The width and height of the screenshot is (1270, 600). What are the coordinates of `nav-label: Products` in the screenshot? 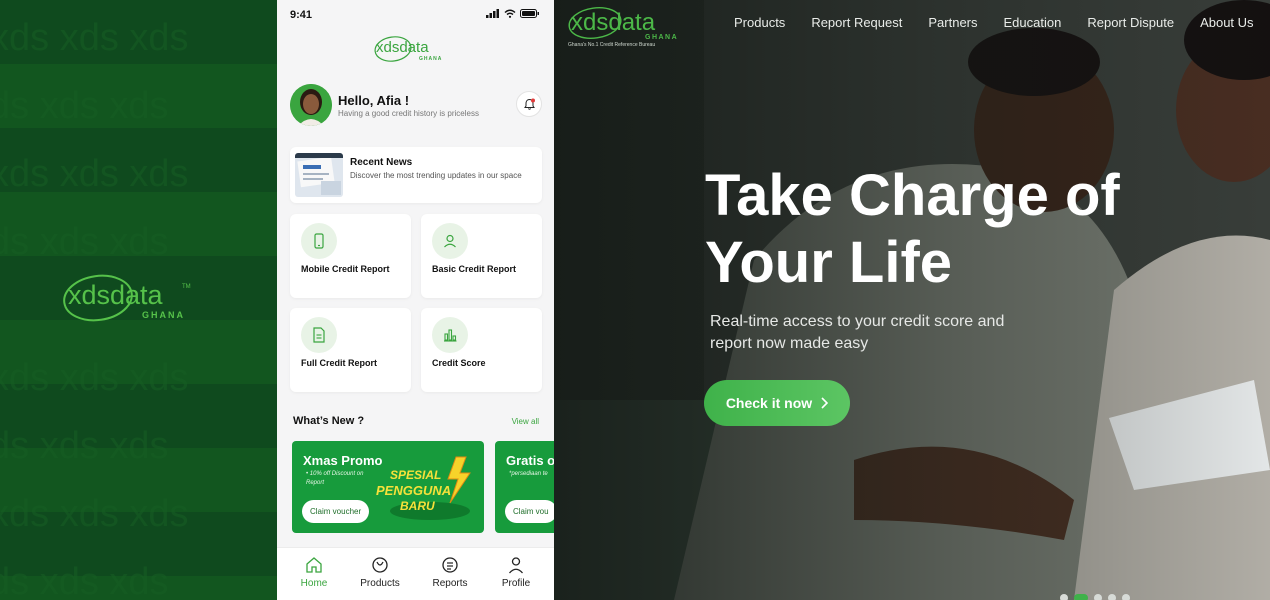 It's located at (380, 583).